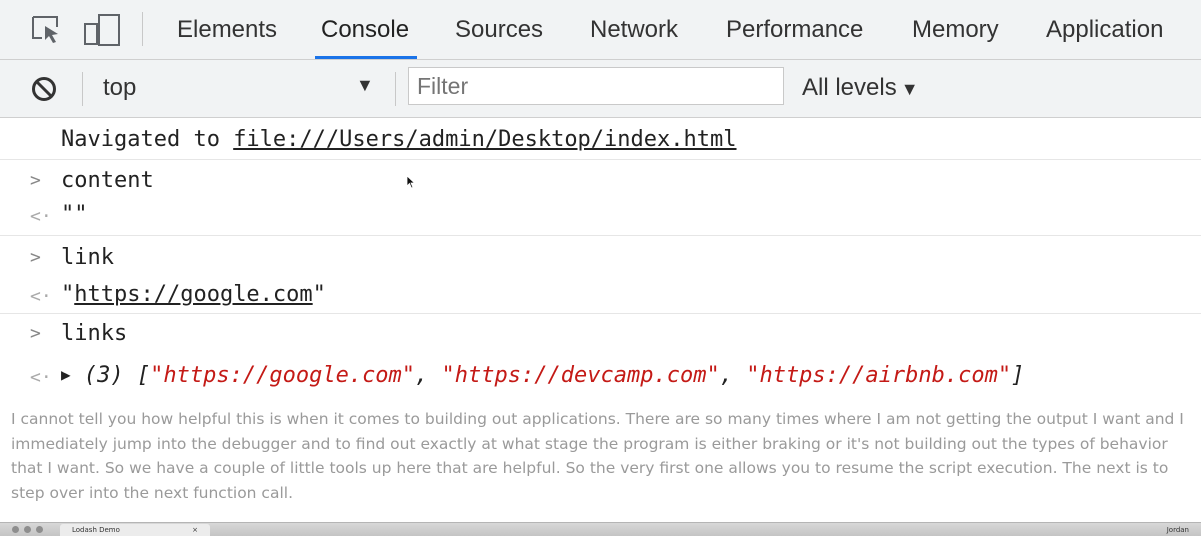  I want to click on tab-elements: Elements, so click(227, 29).